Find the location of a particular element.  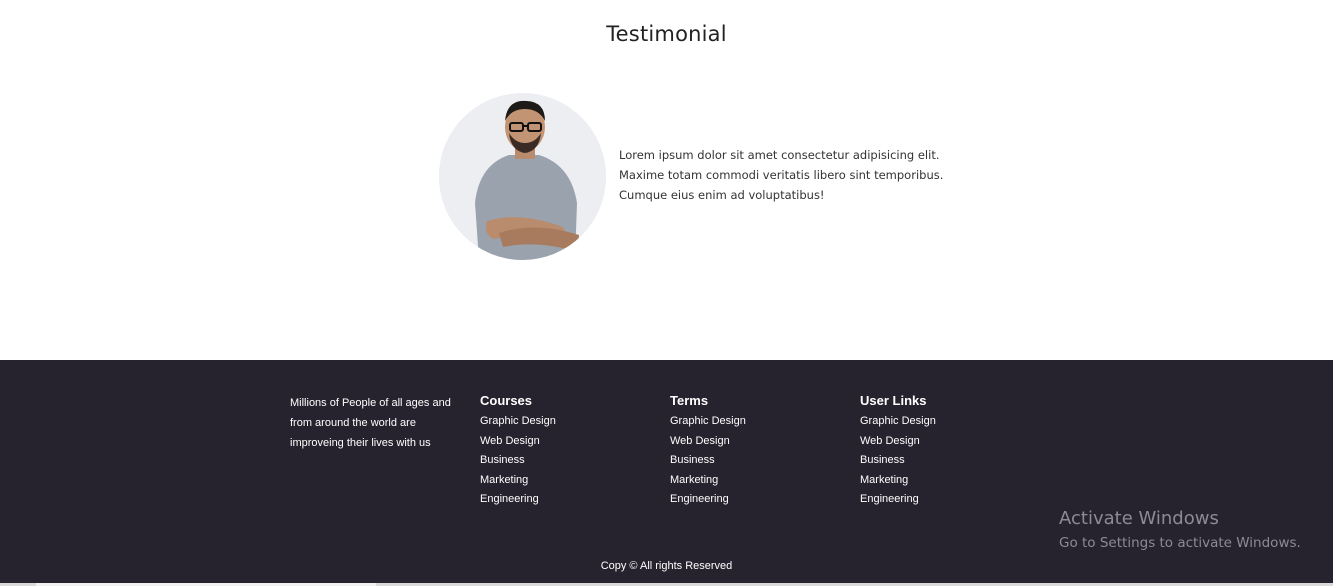

watermark-title: Activate Windows is located at coordinates (1139, 518).